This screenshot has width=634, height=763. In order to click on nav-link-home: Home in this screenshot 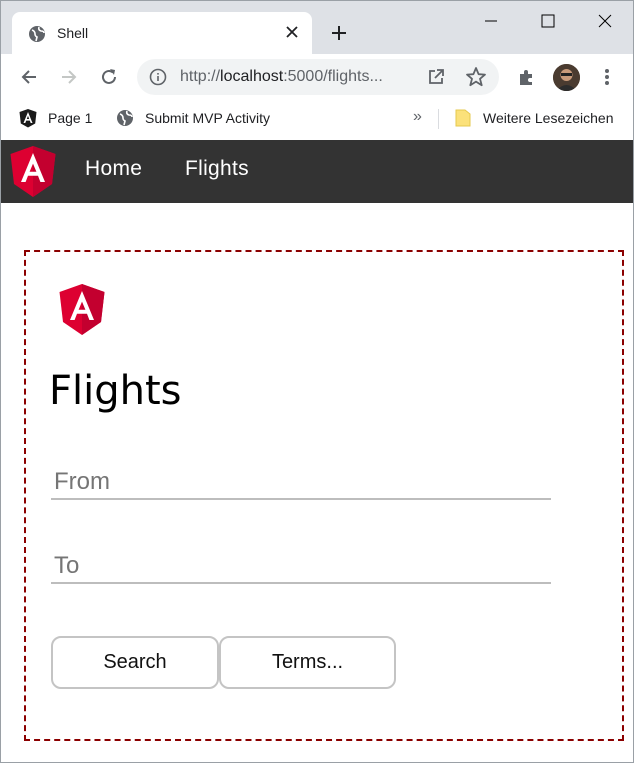, I will do `click(113, 169)`.